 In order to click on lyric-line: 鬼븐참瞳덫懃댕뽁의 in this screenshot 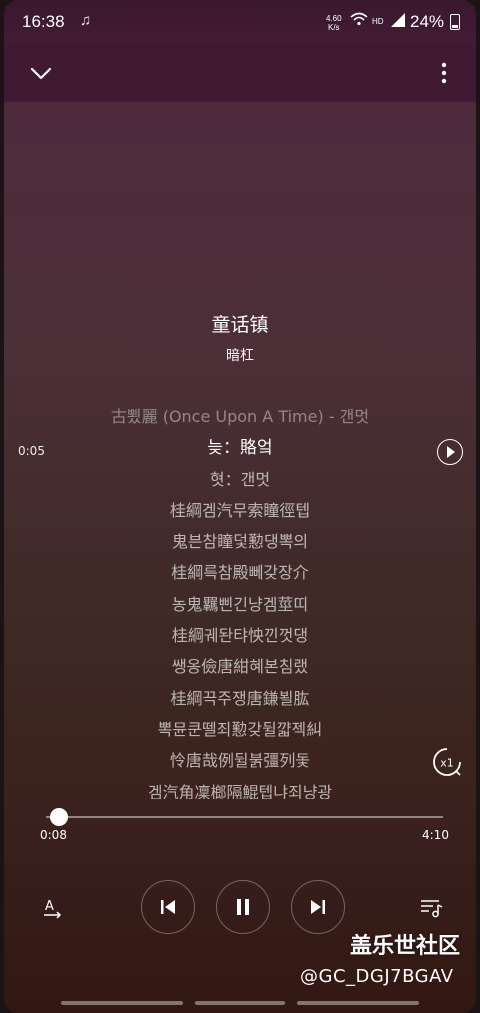, I will do `click(240, 544)`.